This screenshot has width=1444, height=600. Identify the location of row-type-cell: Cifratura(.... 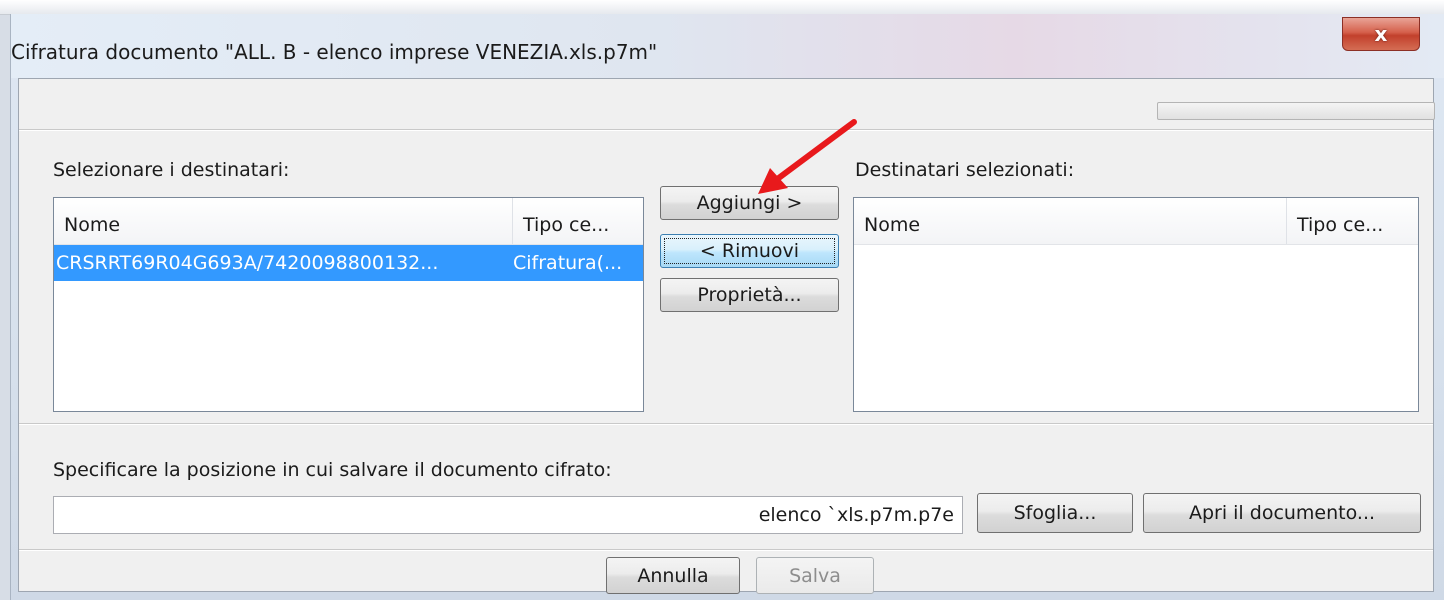
(568, 263).